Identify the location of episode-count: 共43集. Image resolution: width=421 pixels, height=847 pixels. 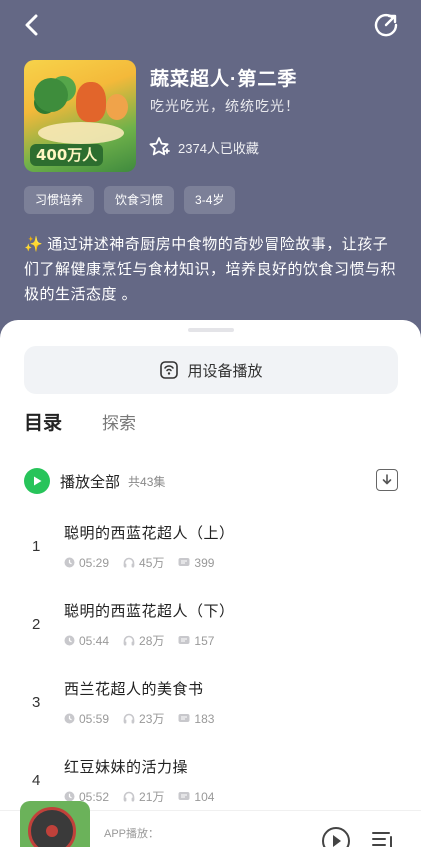
(147, 481).